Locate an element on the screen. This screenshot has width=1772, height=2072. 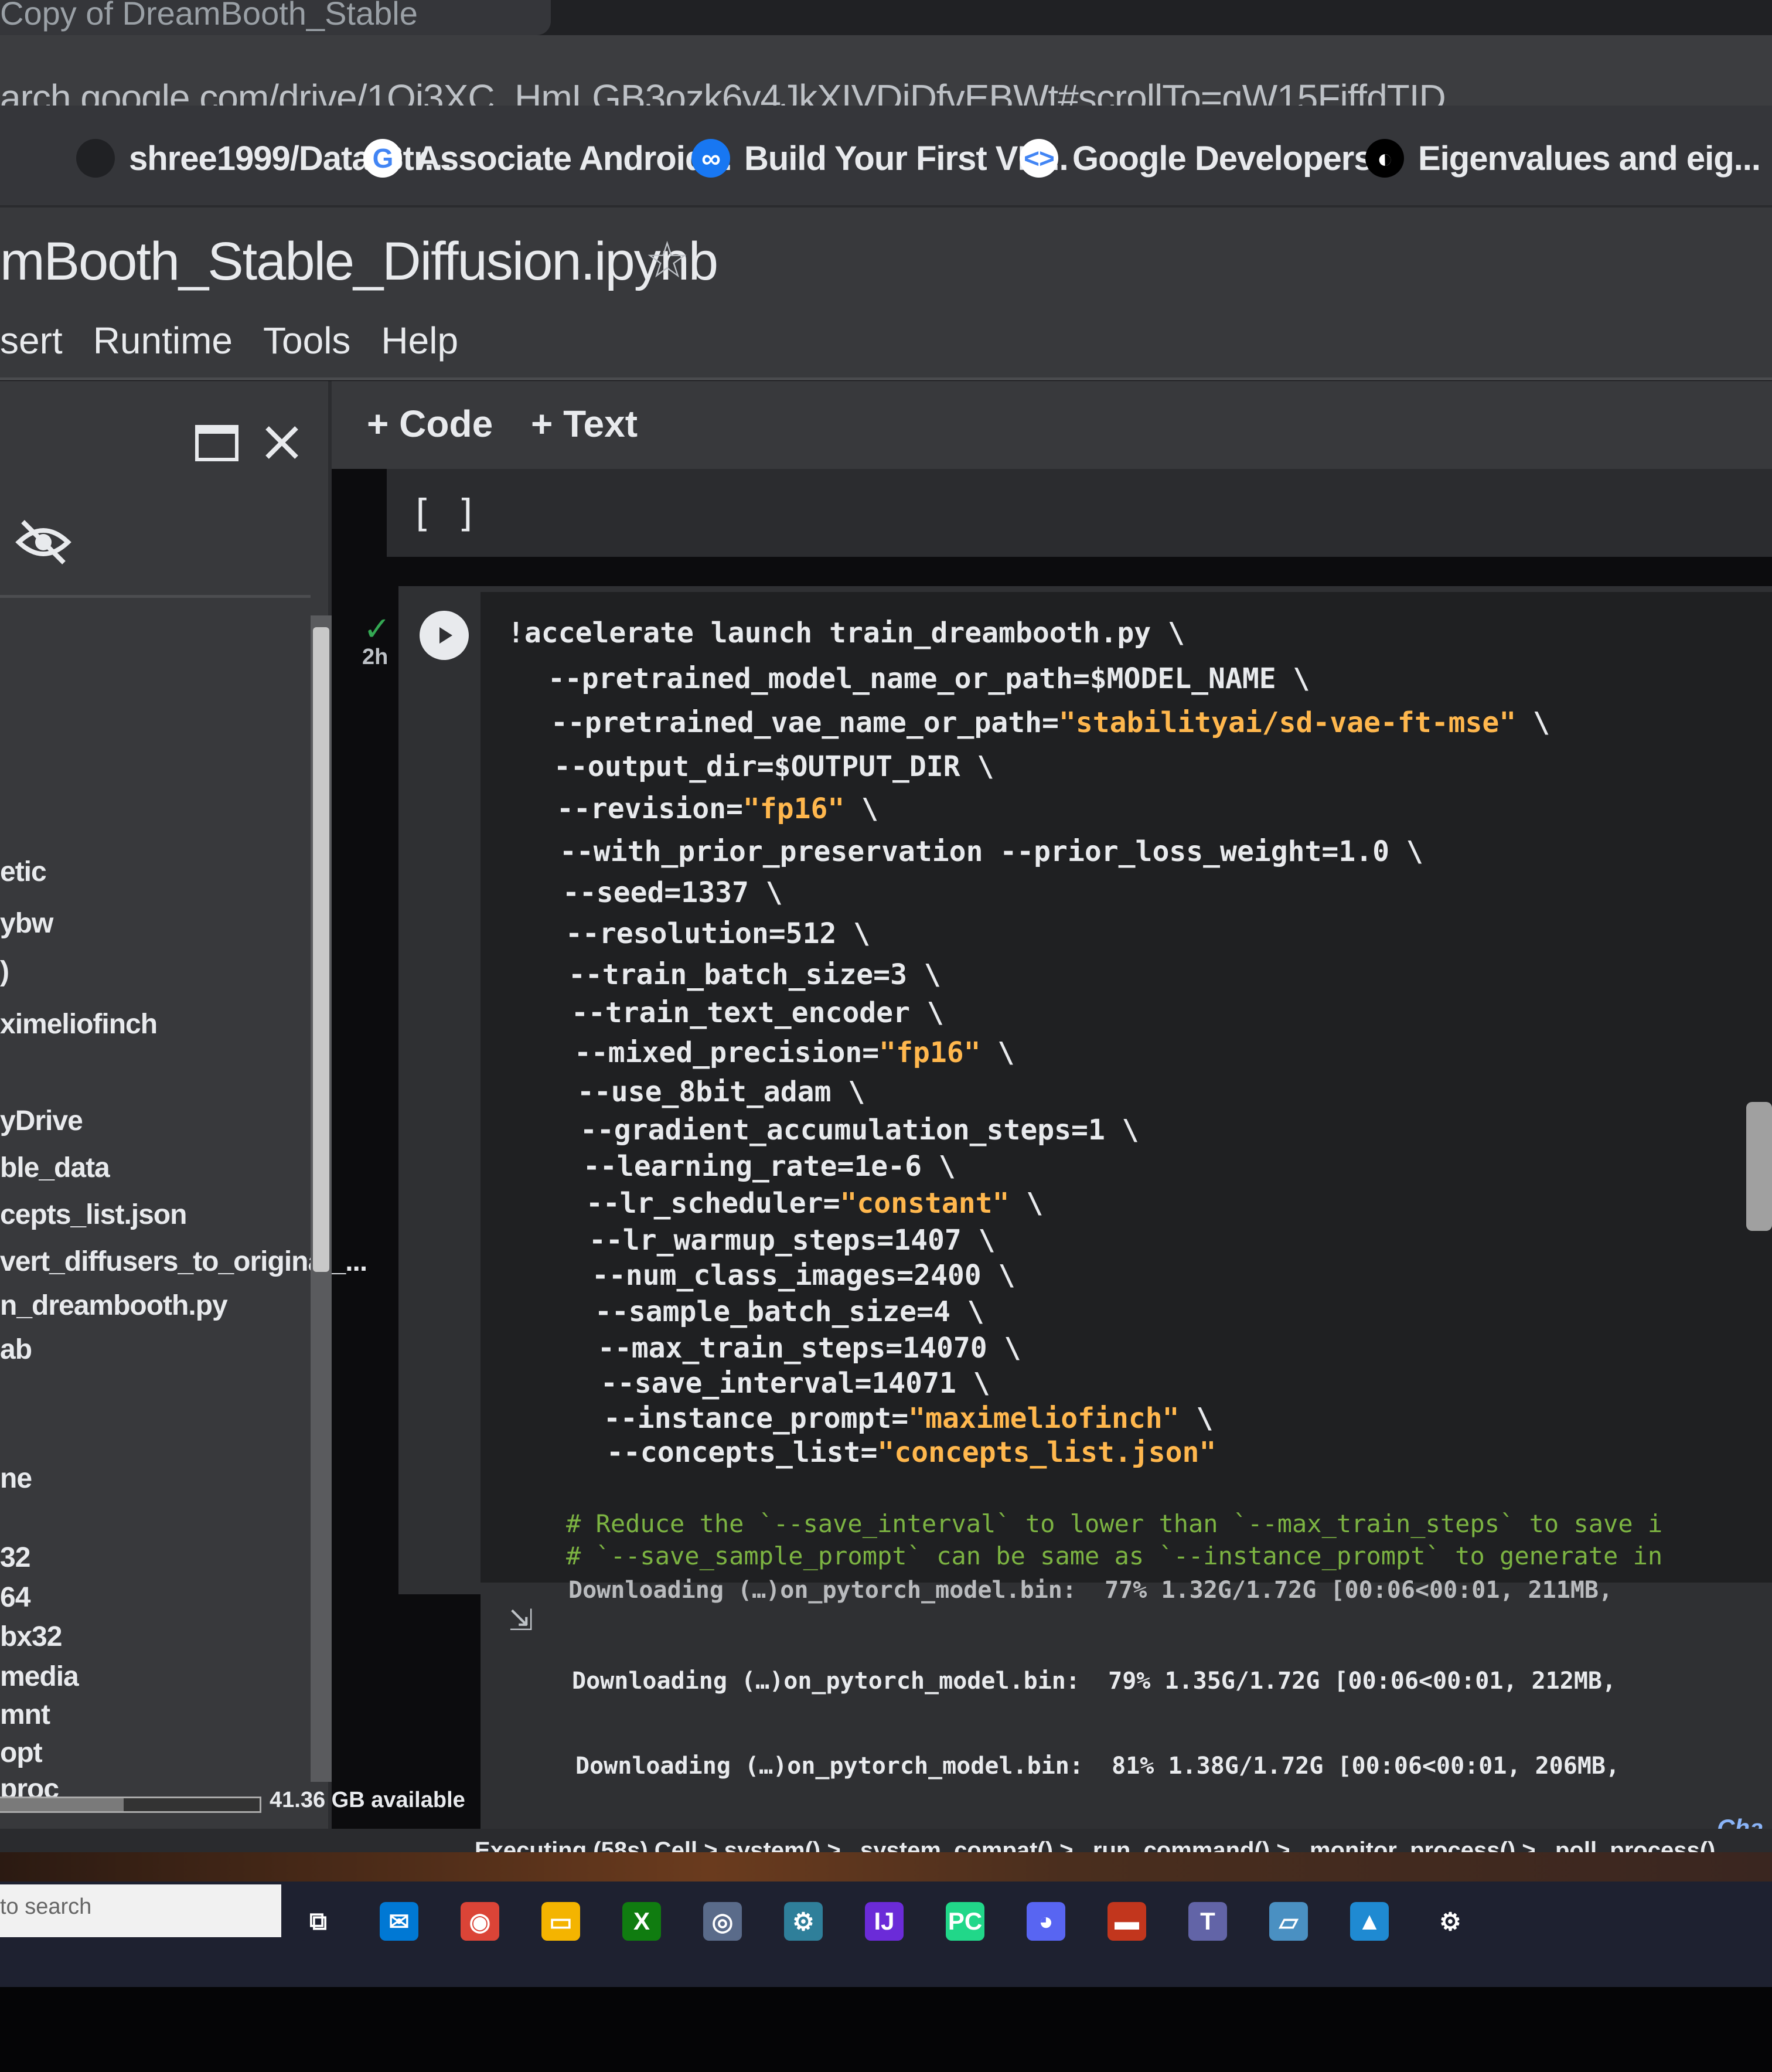
meta-icon: ∞ is located at coordinates (710, 158).